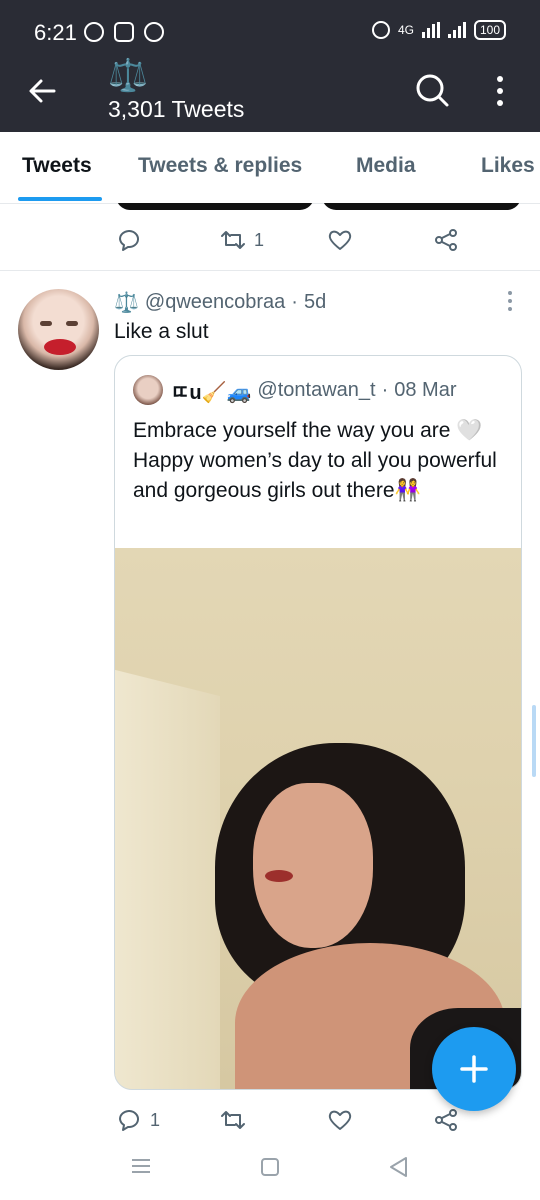  What do you see at coordinates (58, 329) in the screenshot?
I see `avatar` at bounding box center [58, 329].